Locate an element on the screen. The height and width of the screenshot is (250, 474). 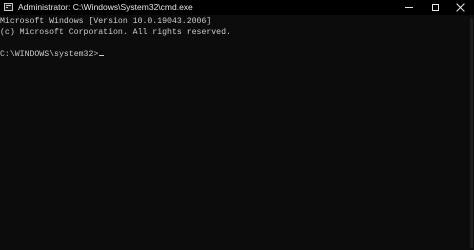
maximize-button is located at coordinates (435, 7).